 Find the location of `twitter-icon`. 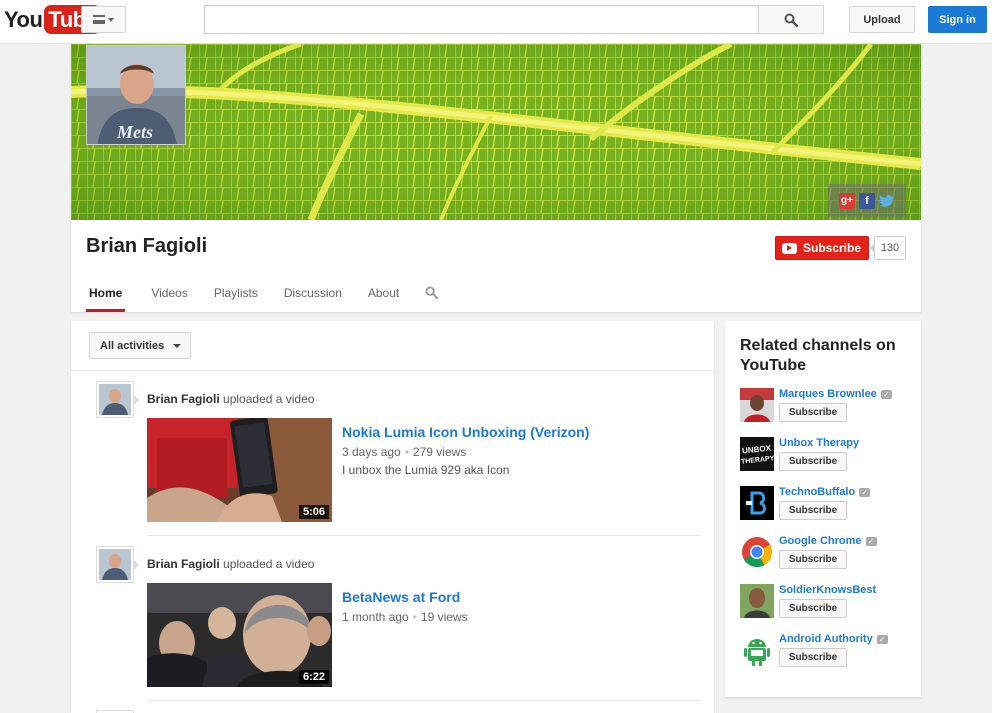

twitter-icon is located at coordinates (887, 201).